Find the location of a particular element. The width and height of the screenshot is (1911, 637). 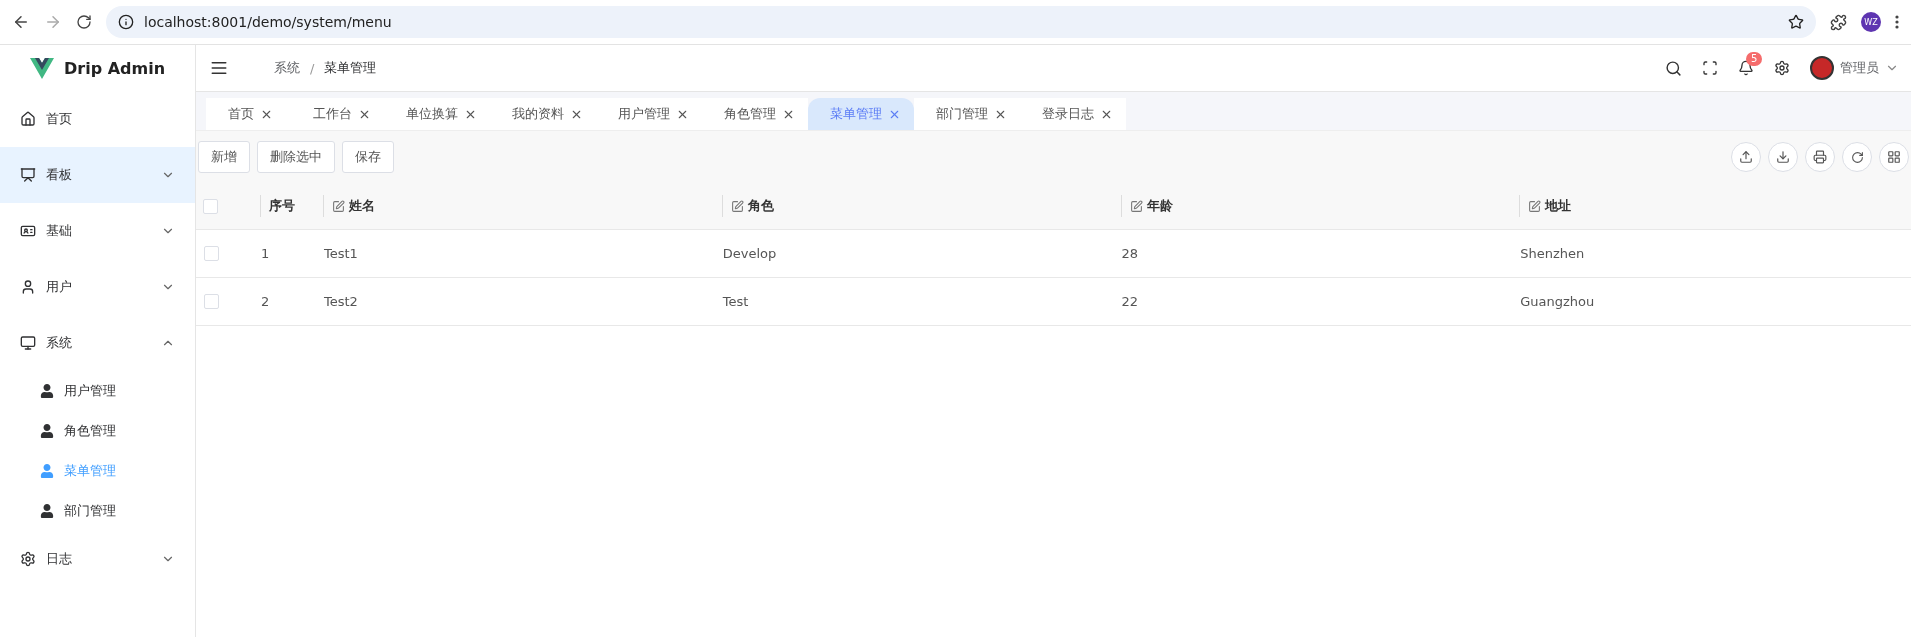

address-bar: localhost:8001/demo/system/menu is located at coordinates (961, 22).